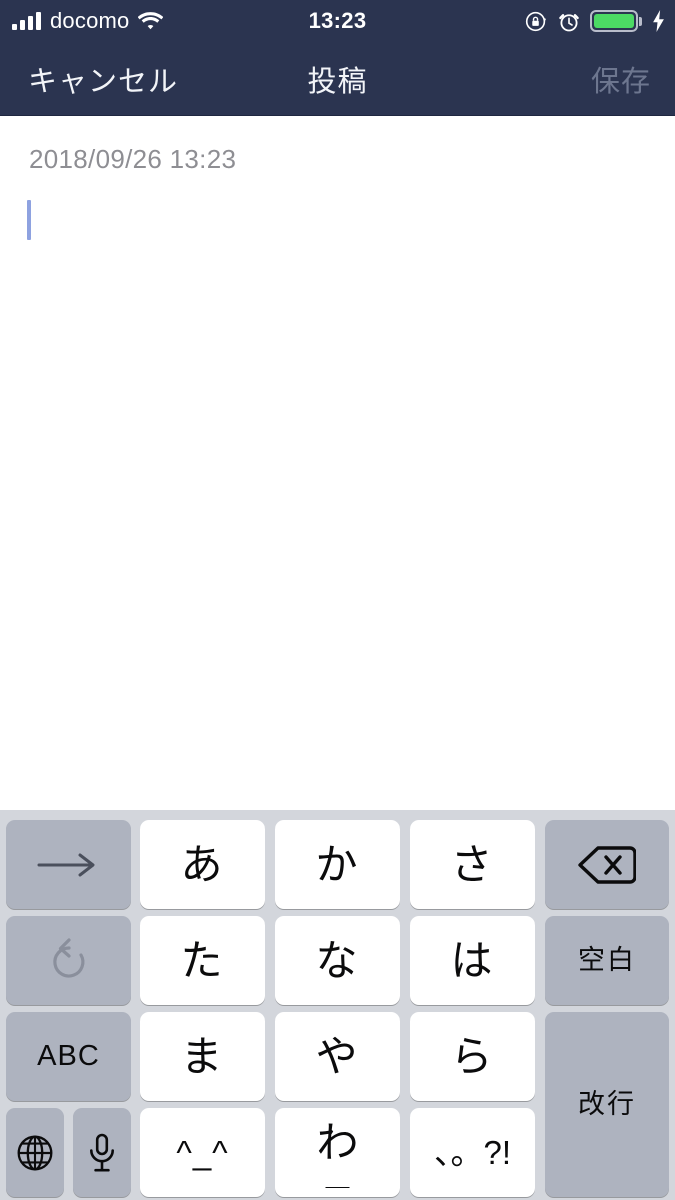 This screenshot has width=675, height=1200. Describe the element at coordinates (621, 78) in the screenshot. I see `save-button: 保存` at that location.